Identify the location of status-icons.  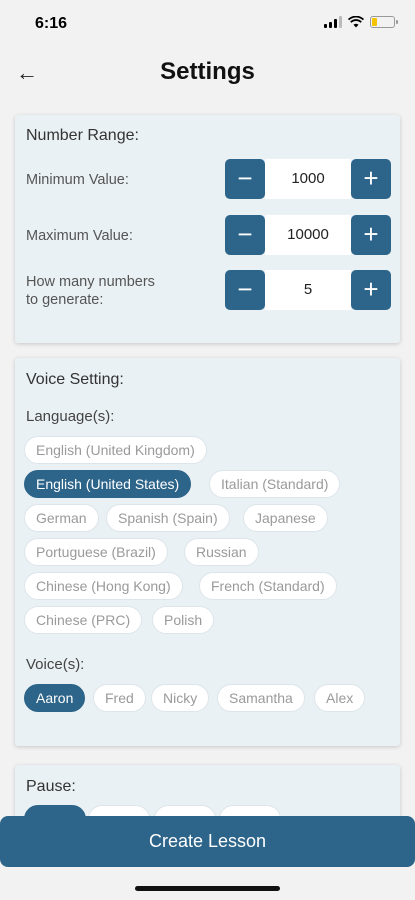
(361, 22).